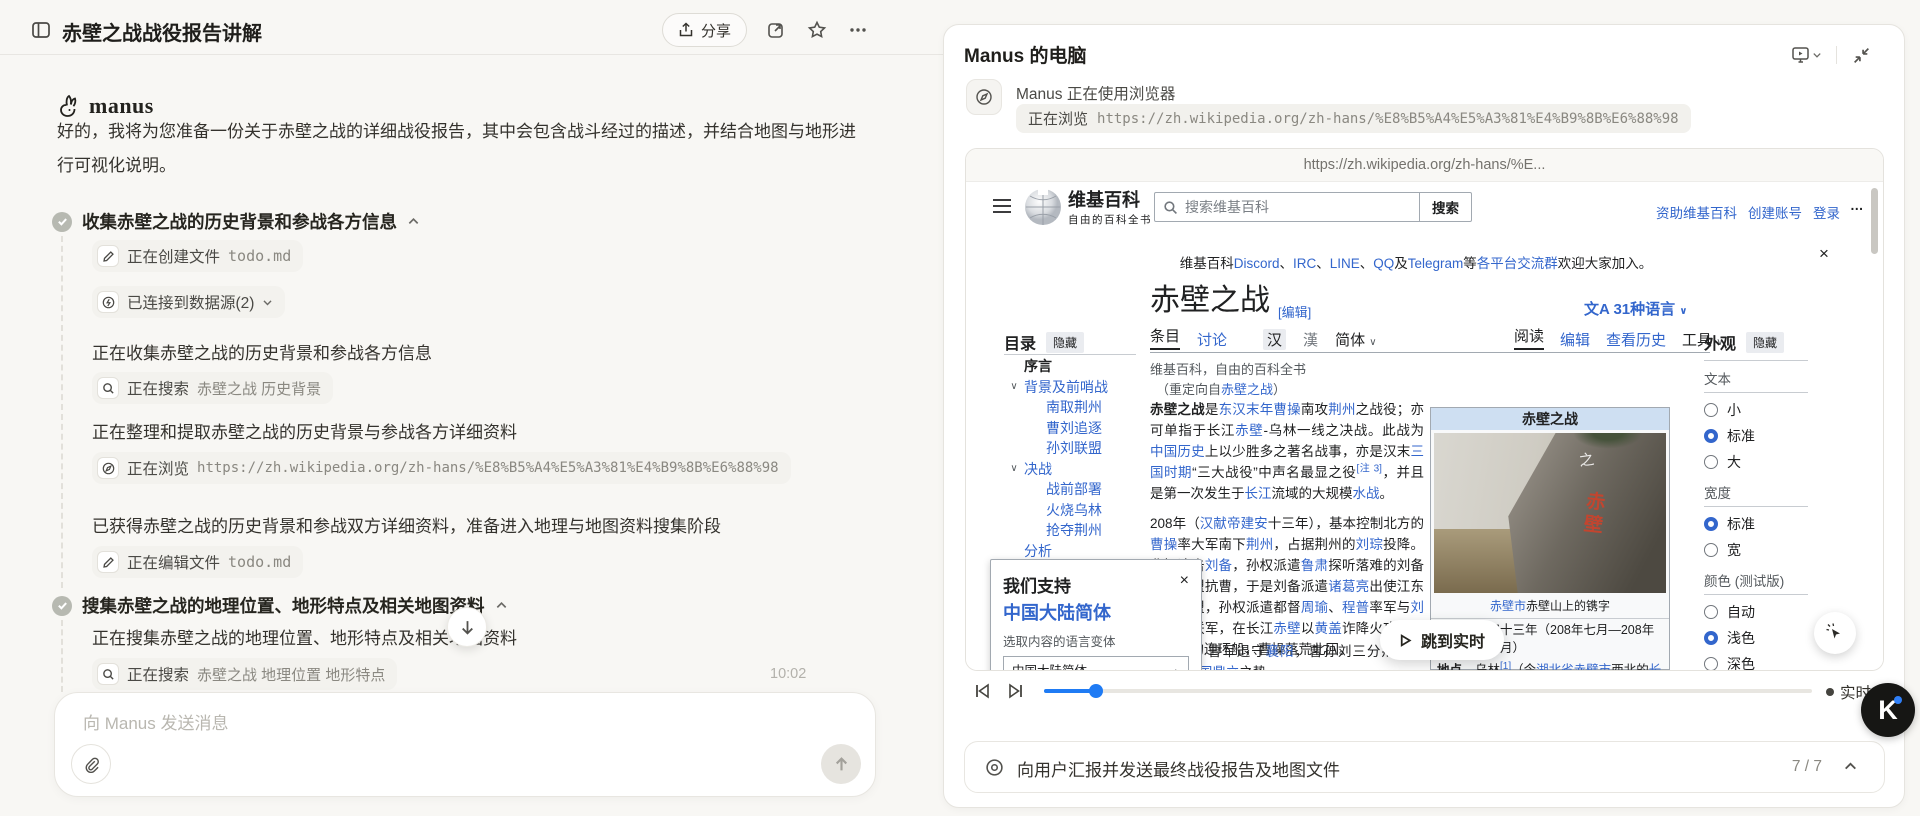 This screenshot has width=1920, height=816. Describe the element at coordinates (1104, 200) in the screenshot. I see `wikipedia-wordmark: 维基百科` at that location.